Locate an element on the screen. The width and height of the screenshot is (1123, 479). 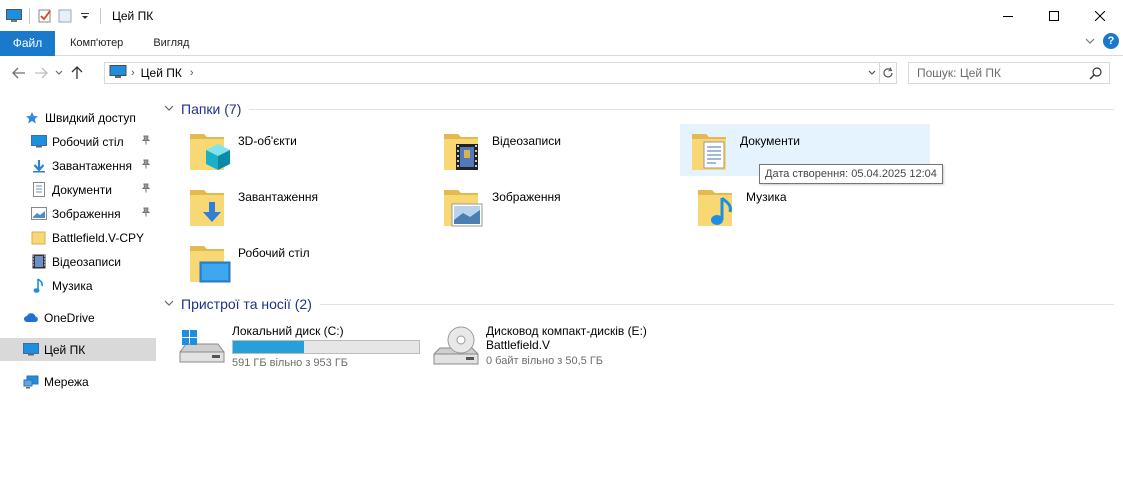
window-controls is located at coordinates (1054, 15).